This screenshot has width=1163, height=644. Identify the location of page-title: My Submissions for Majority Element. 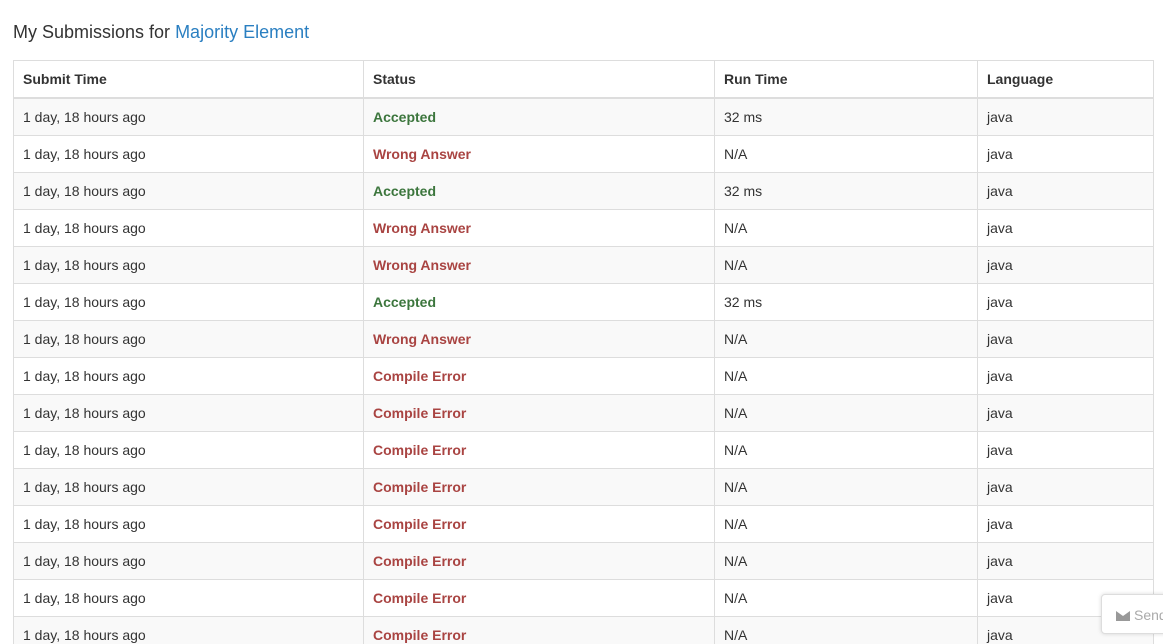
(161, 32).